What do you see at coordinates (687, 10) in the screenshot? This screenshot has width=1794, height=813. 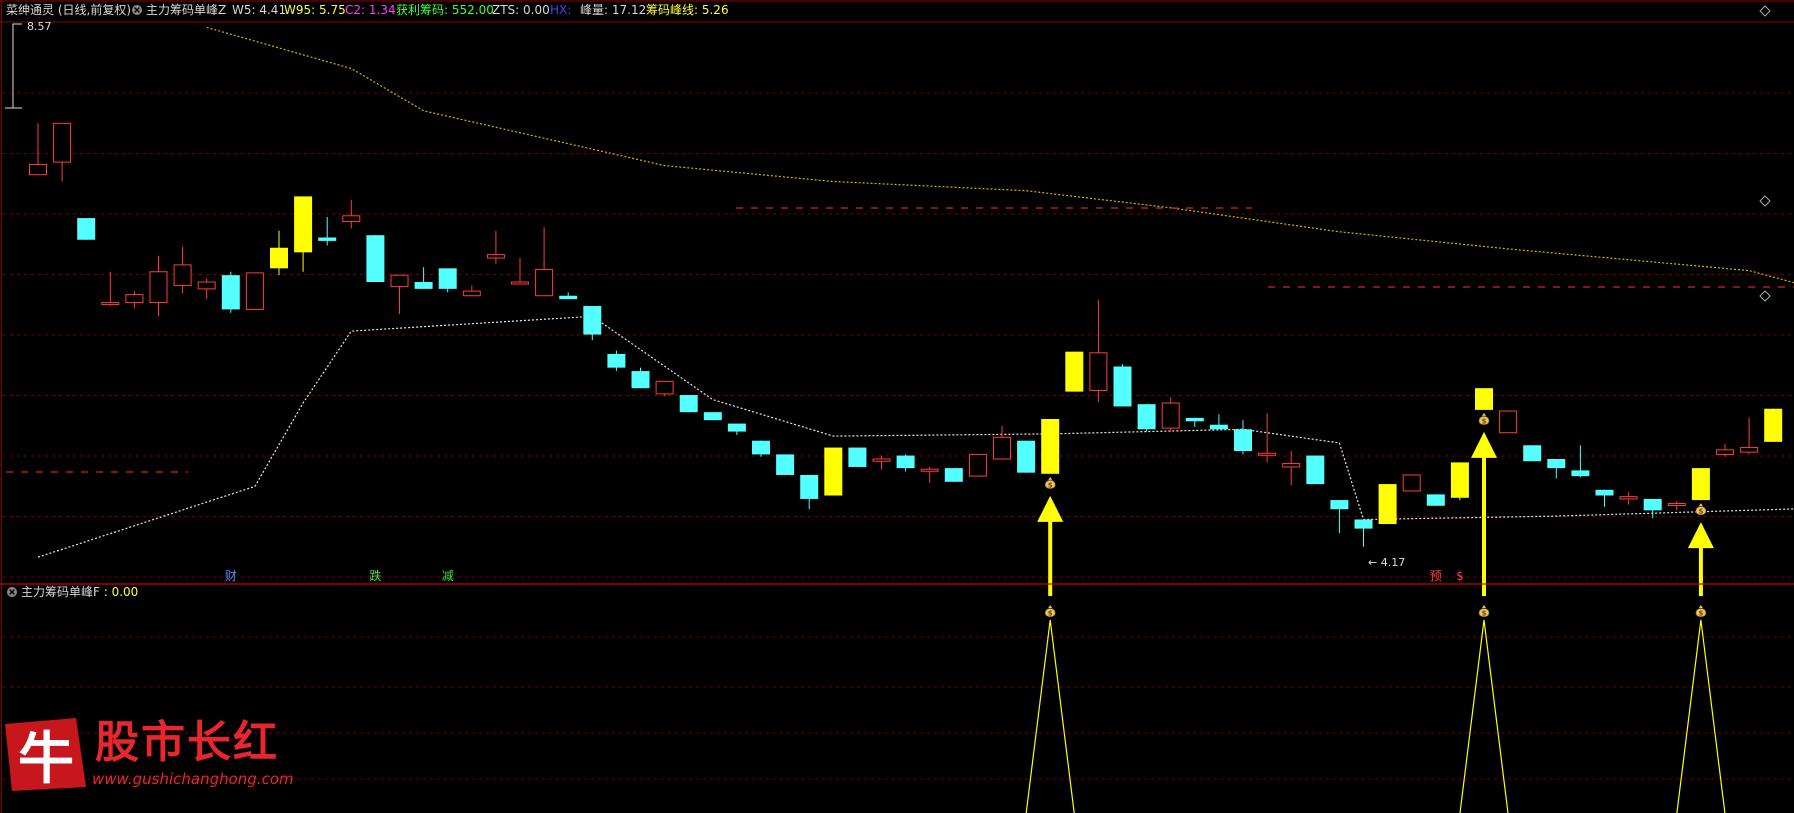 I see `chip-peak-line-value: 筹码峰线: 5.26` at bounding box center [687, 10].